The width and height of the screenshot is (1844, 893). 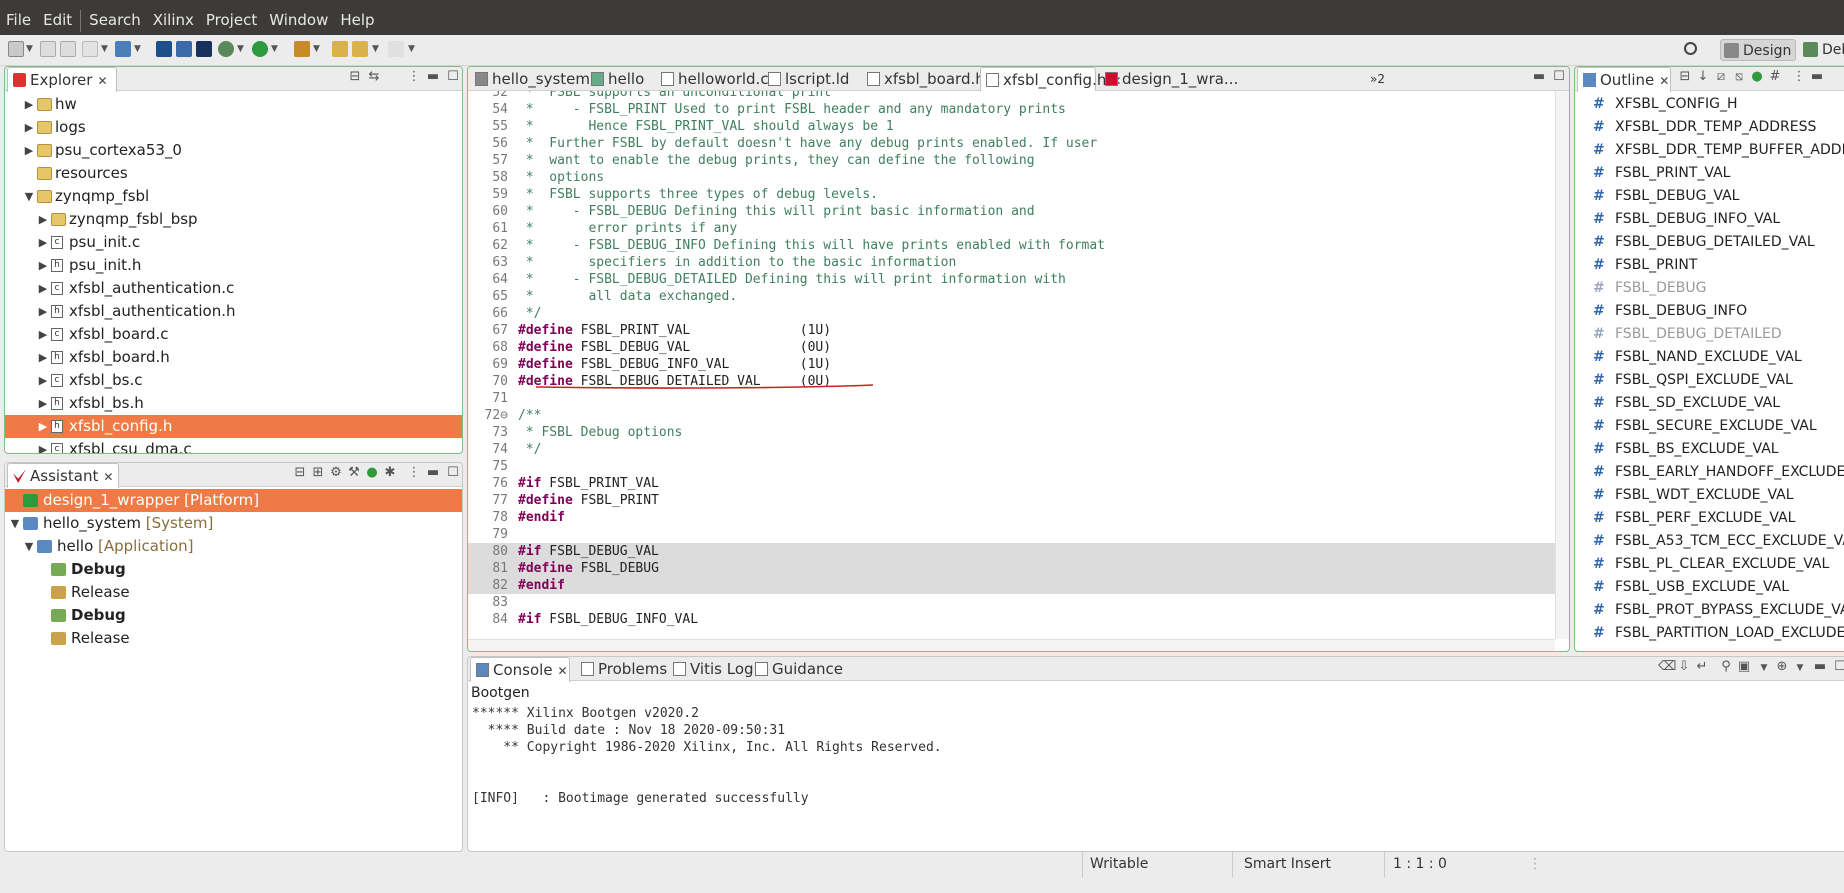 I want to click on outline-item: # FSBL_SECURE_EXCLUDE_VAL, so click(x=1709, y=426).